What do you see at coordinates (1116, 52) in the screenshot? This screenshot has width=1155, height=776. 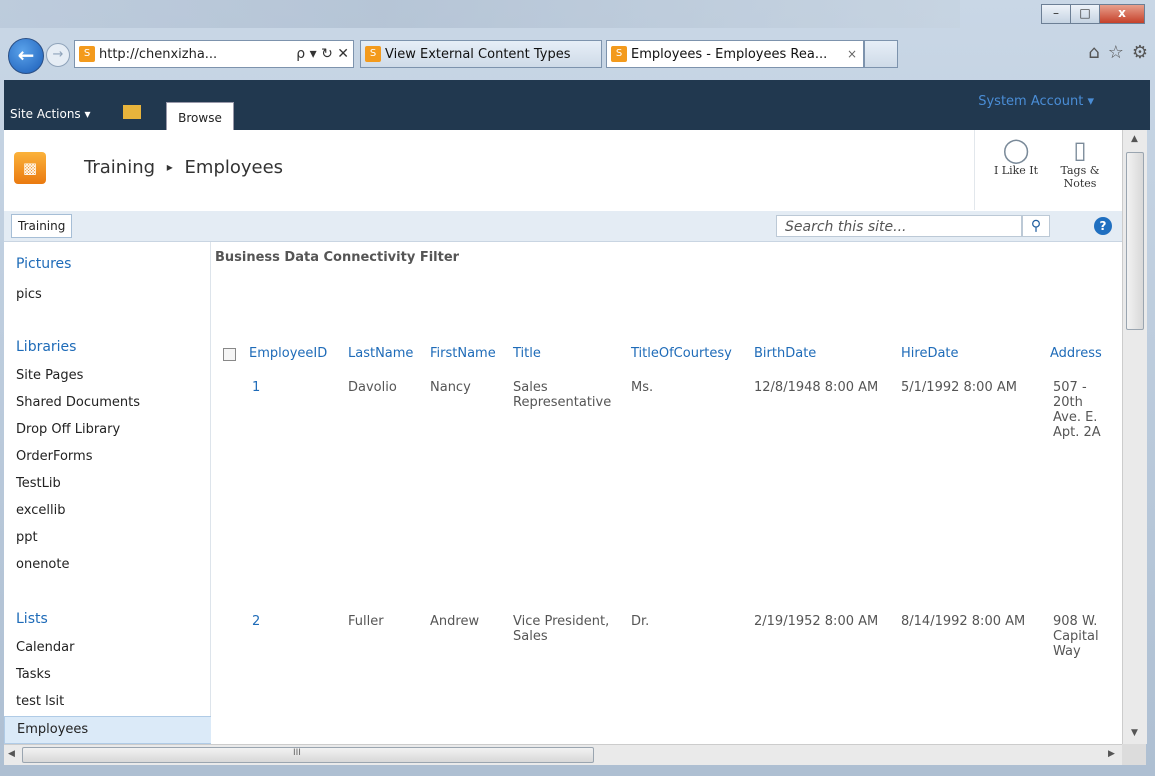 I see `star-icon: ☆` at bounding box center [1116, 52].